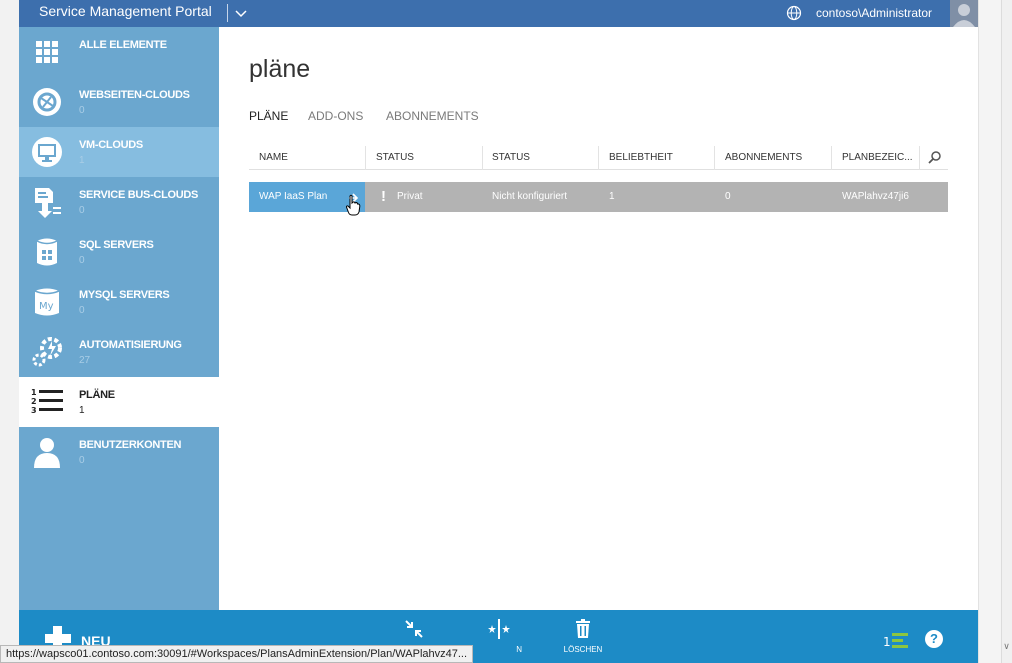 The width and height of the screenshot is (1012, 663). Describe the element at coordinates (763, 157) in the screenshot. I see `column-header-abonnements: ABONNEMENTS` at that location.